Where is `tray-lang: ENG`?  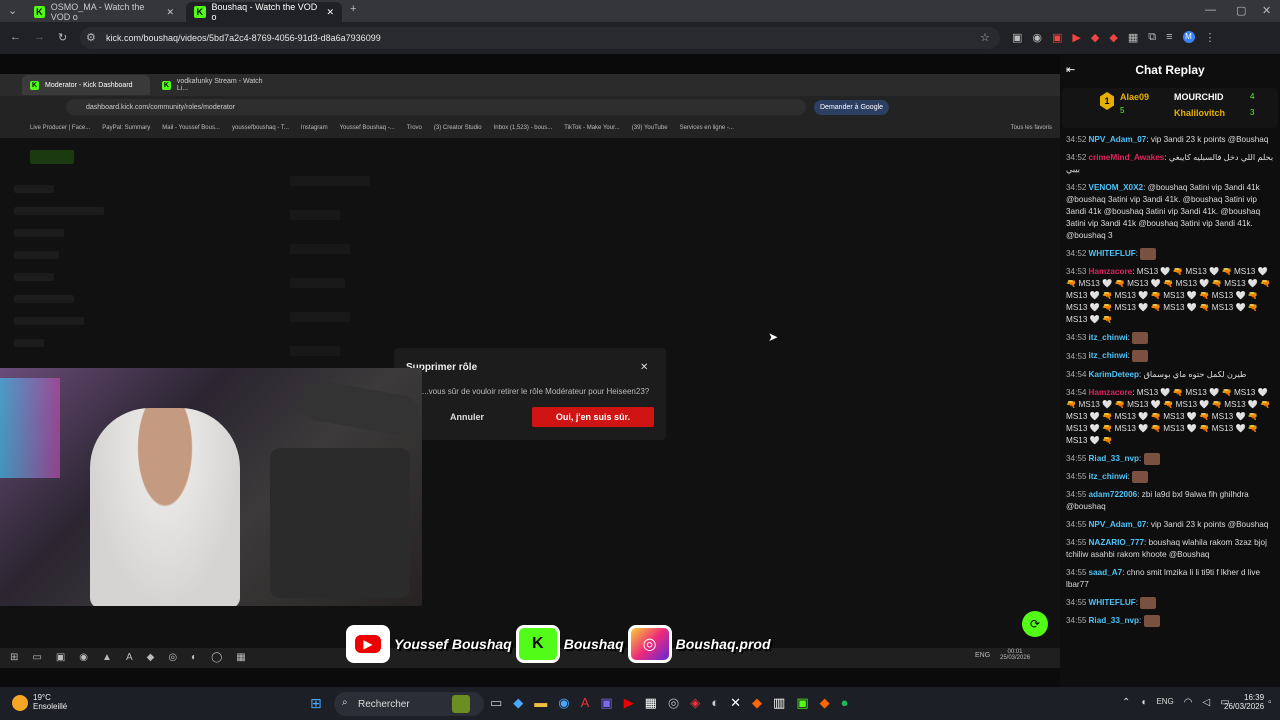 tray-lang: ENG is located at coordinates (1164, 702).